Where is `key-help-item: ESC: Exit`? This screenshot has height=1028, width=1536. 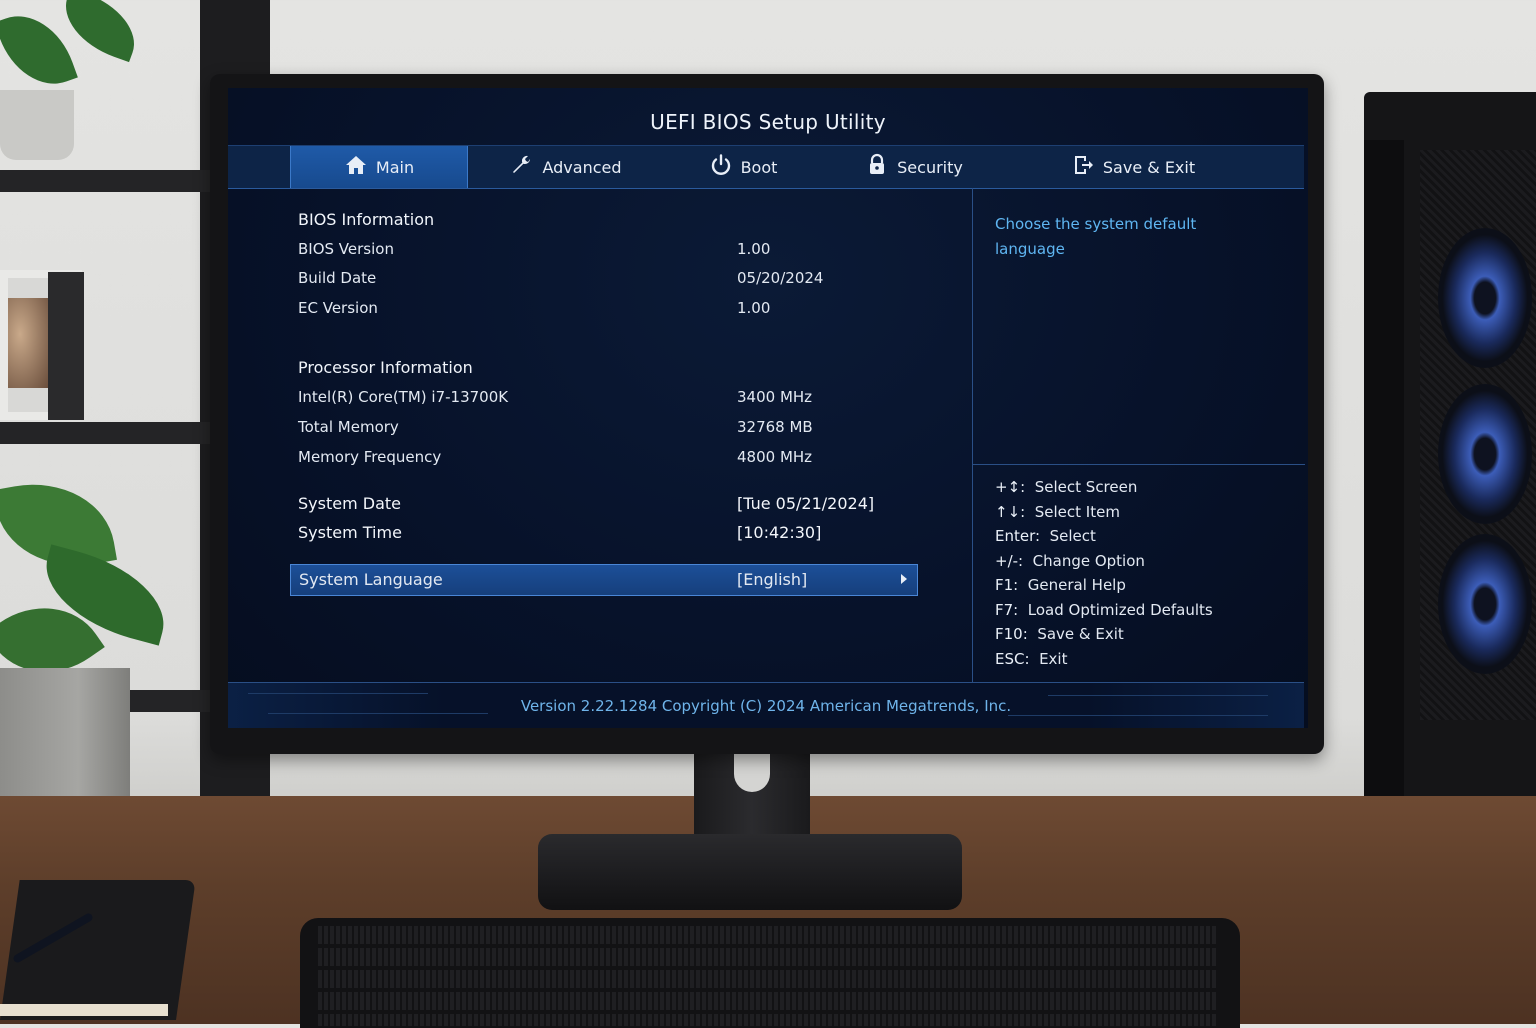
key-help-item: ESC: Exit is located at coordinates (1145, 662).